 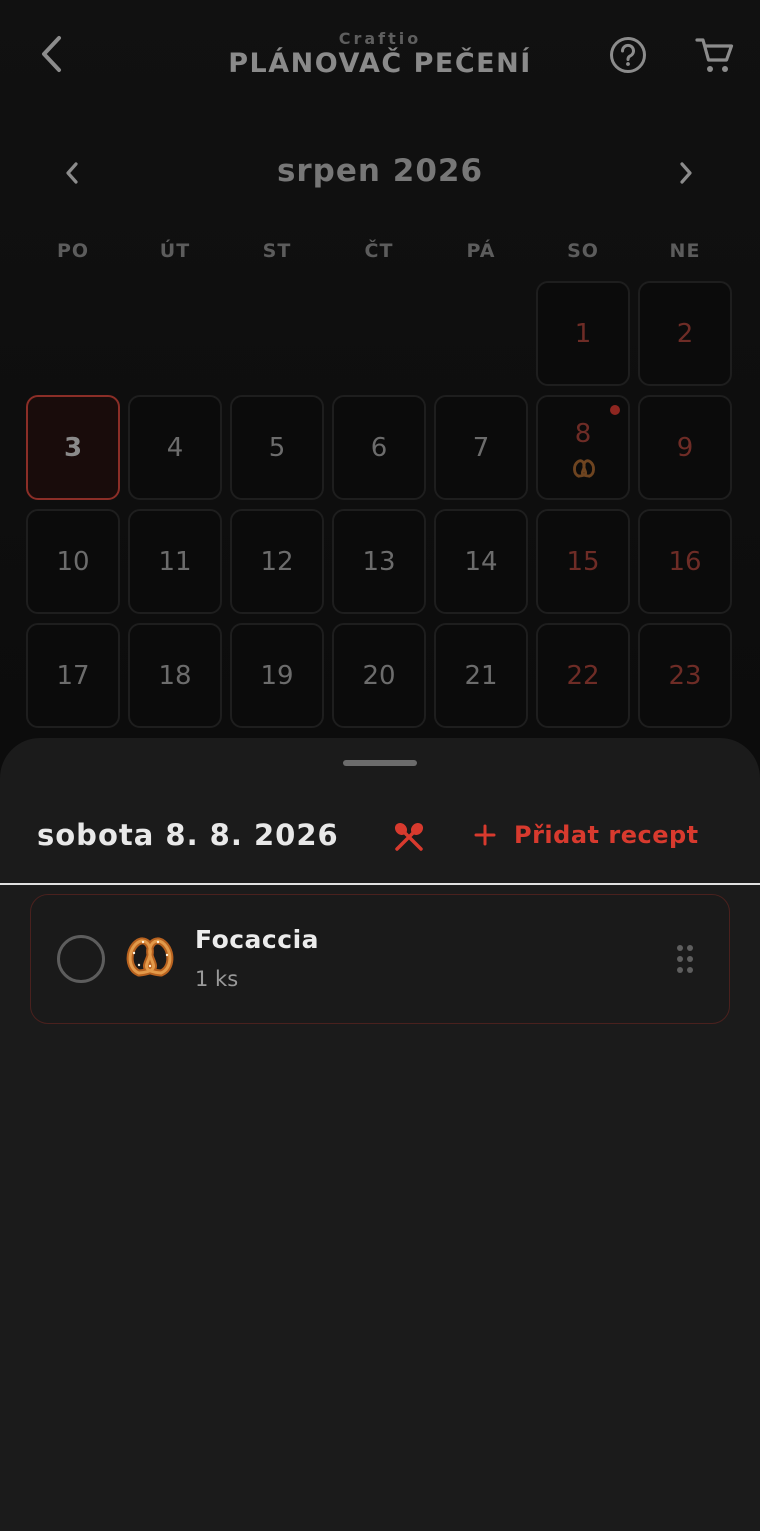 I want to click on calendar-day-6: 6, so click(x=379, y=447).